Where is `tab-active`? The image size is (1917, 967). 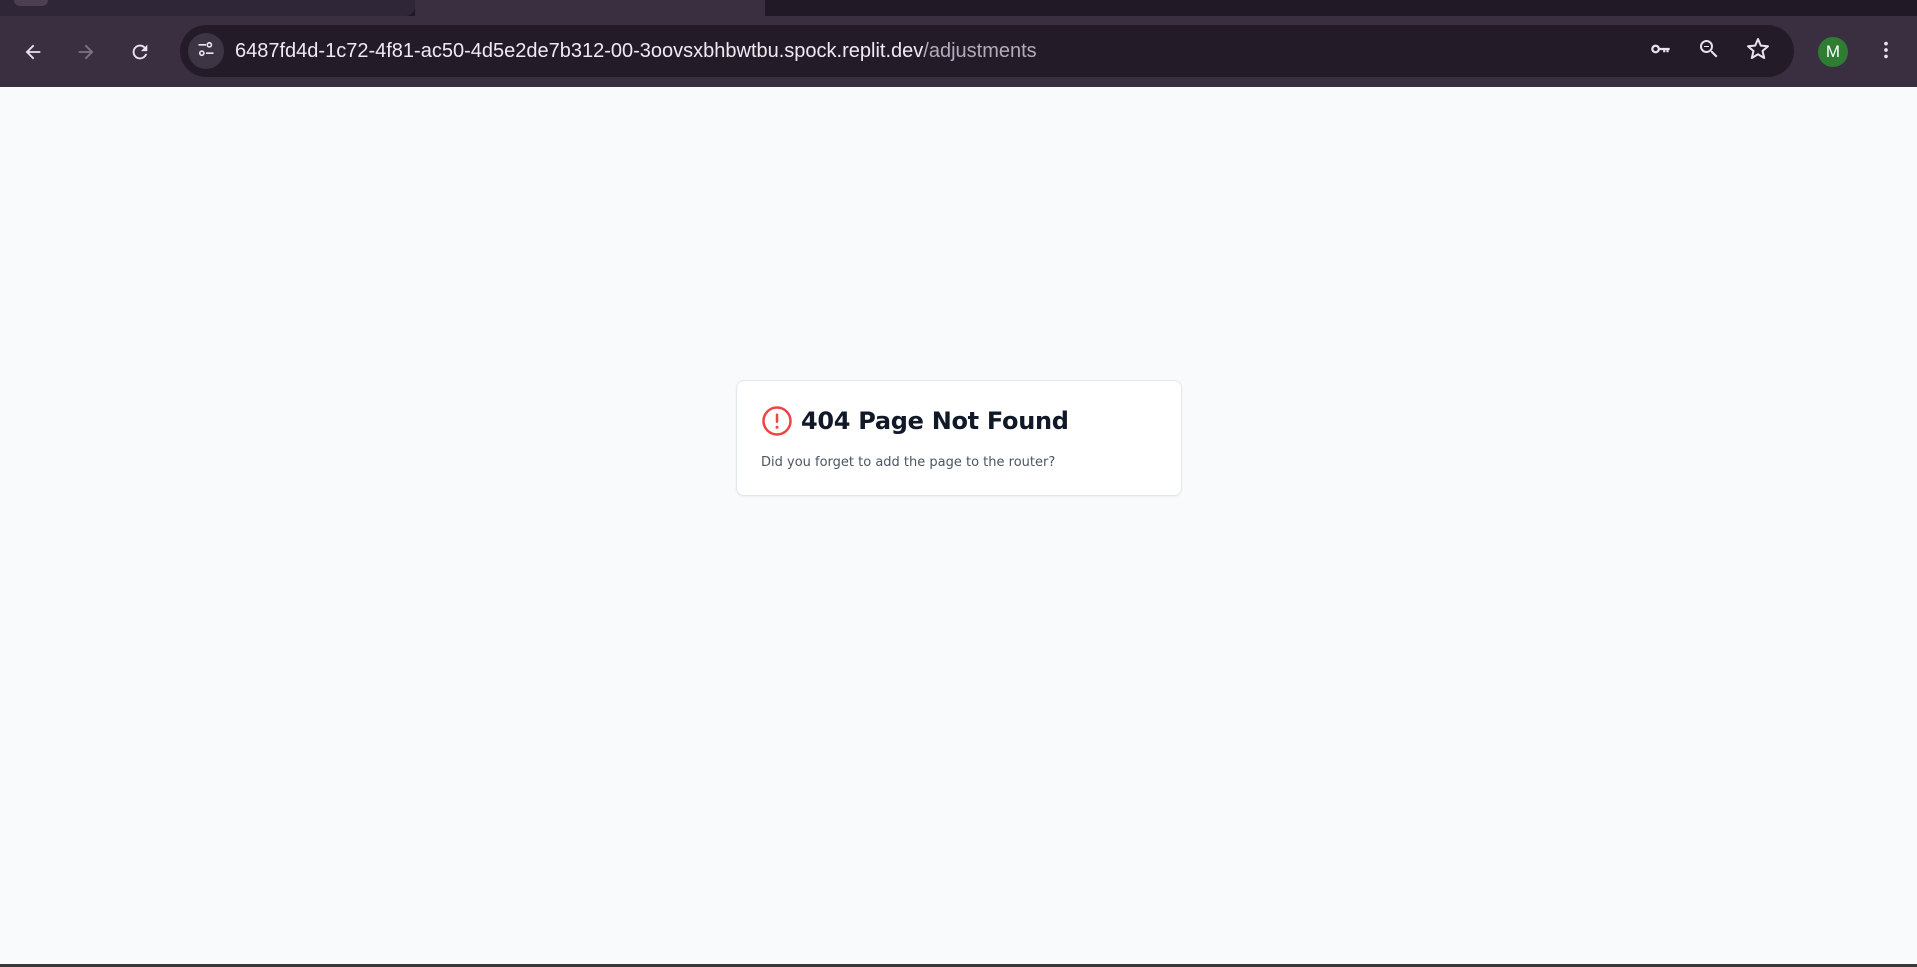
tab-active is located at coordinates (590, 8).